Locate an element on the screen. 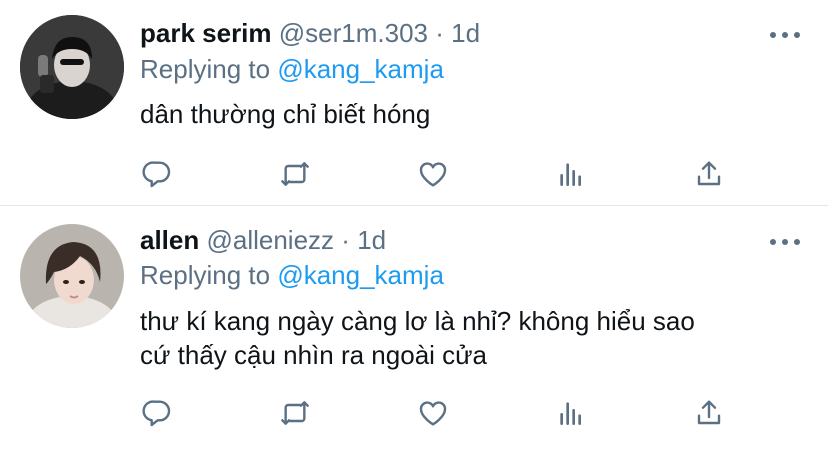  user-handle: @alleniezz is located at coordinates (270, 240).